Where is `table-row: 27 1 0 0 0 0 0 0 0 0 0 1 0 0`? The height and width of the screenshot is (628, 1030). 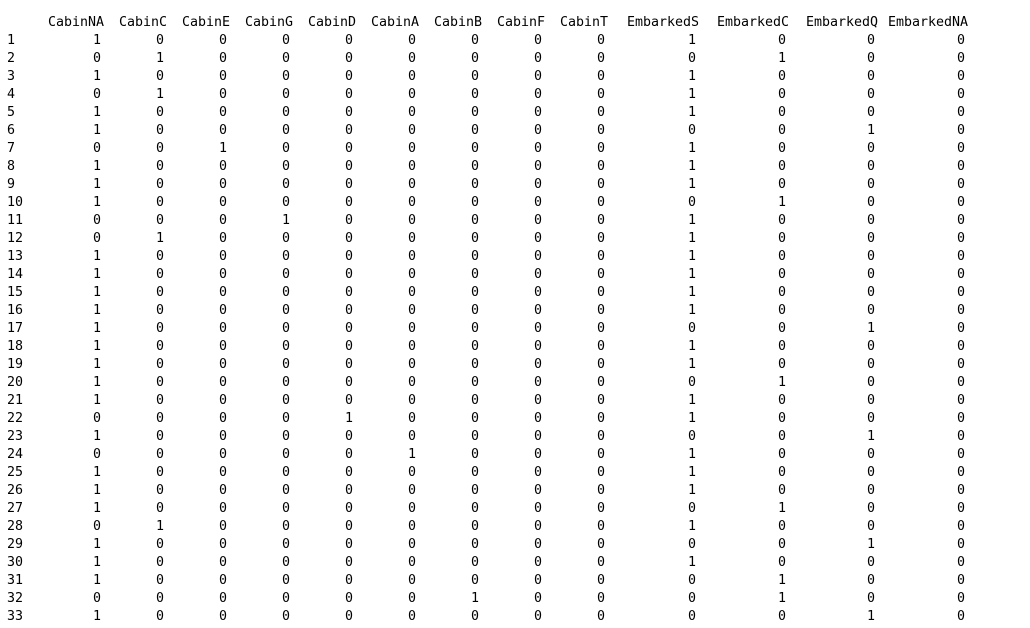 table-row: 27 1 0 0 0 0 0 0 0 0 0 1 0 0 is located at coordinates (484, 509).